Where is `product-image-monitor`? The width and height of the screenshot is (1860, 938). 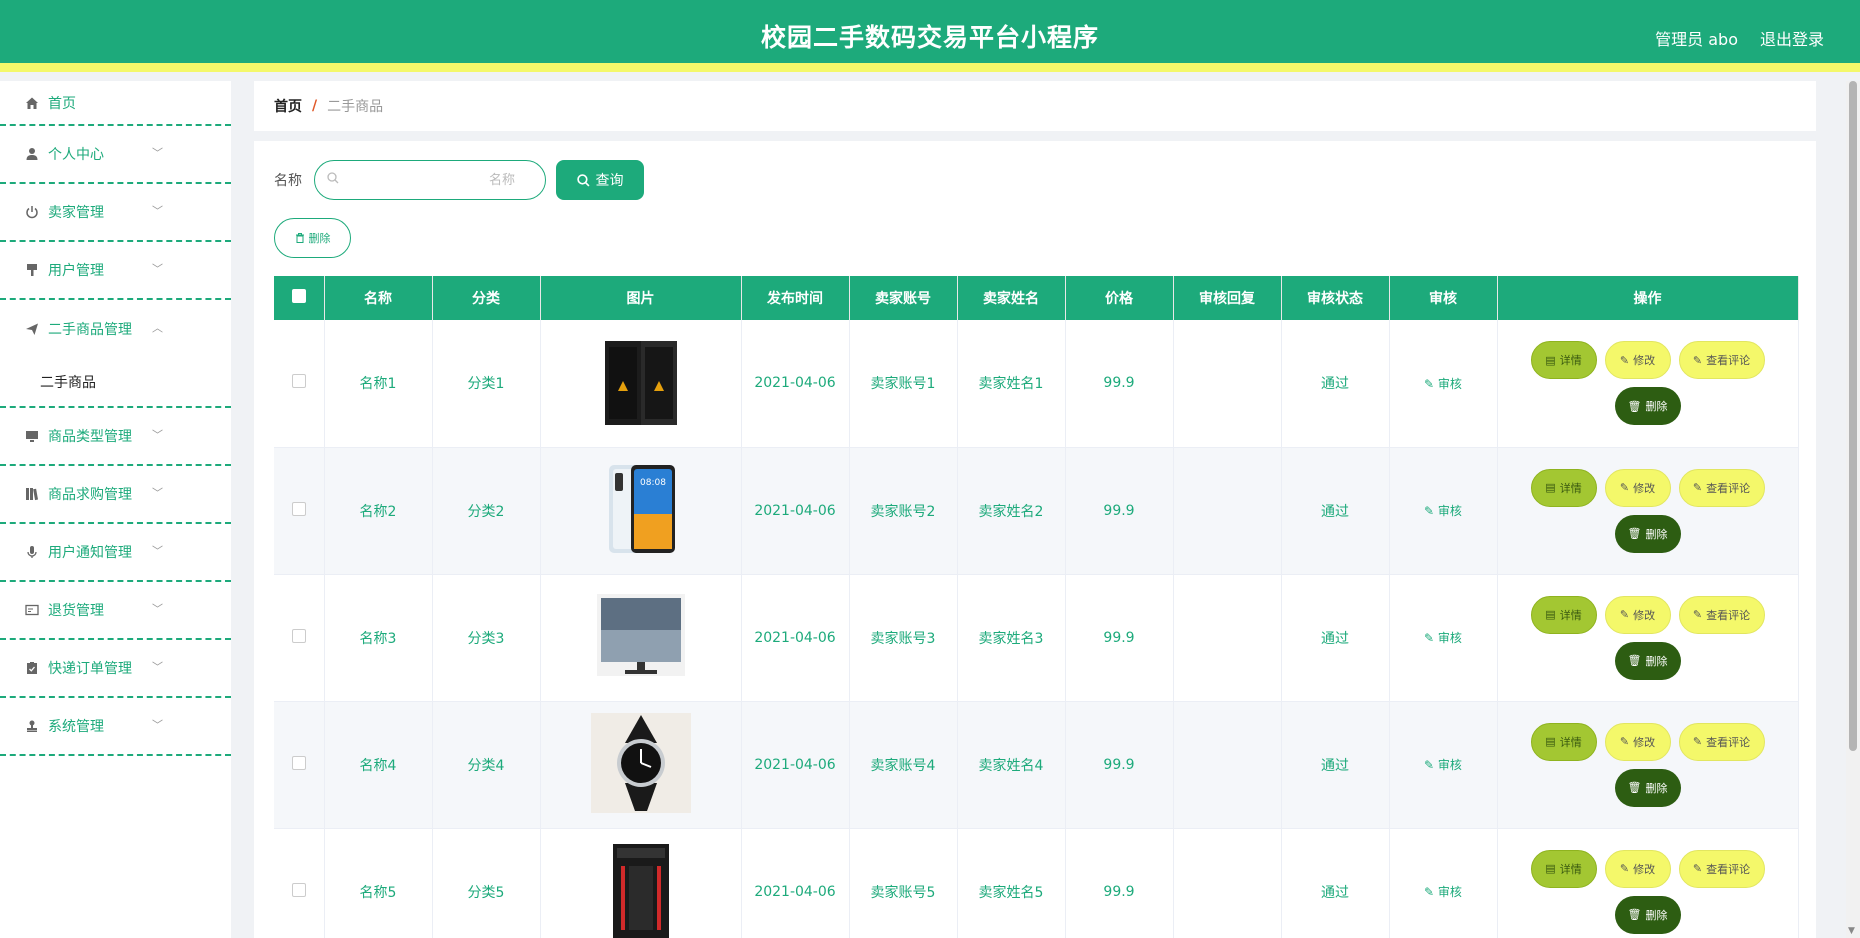 product-image-monitor is located at coordinates (641, 636).